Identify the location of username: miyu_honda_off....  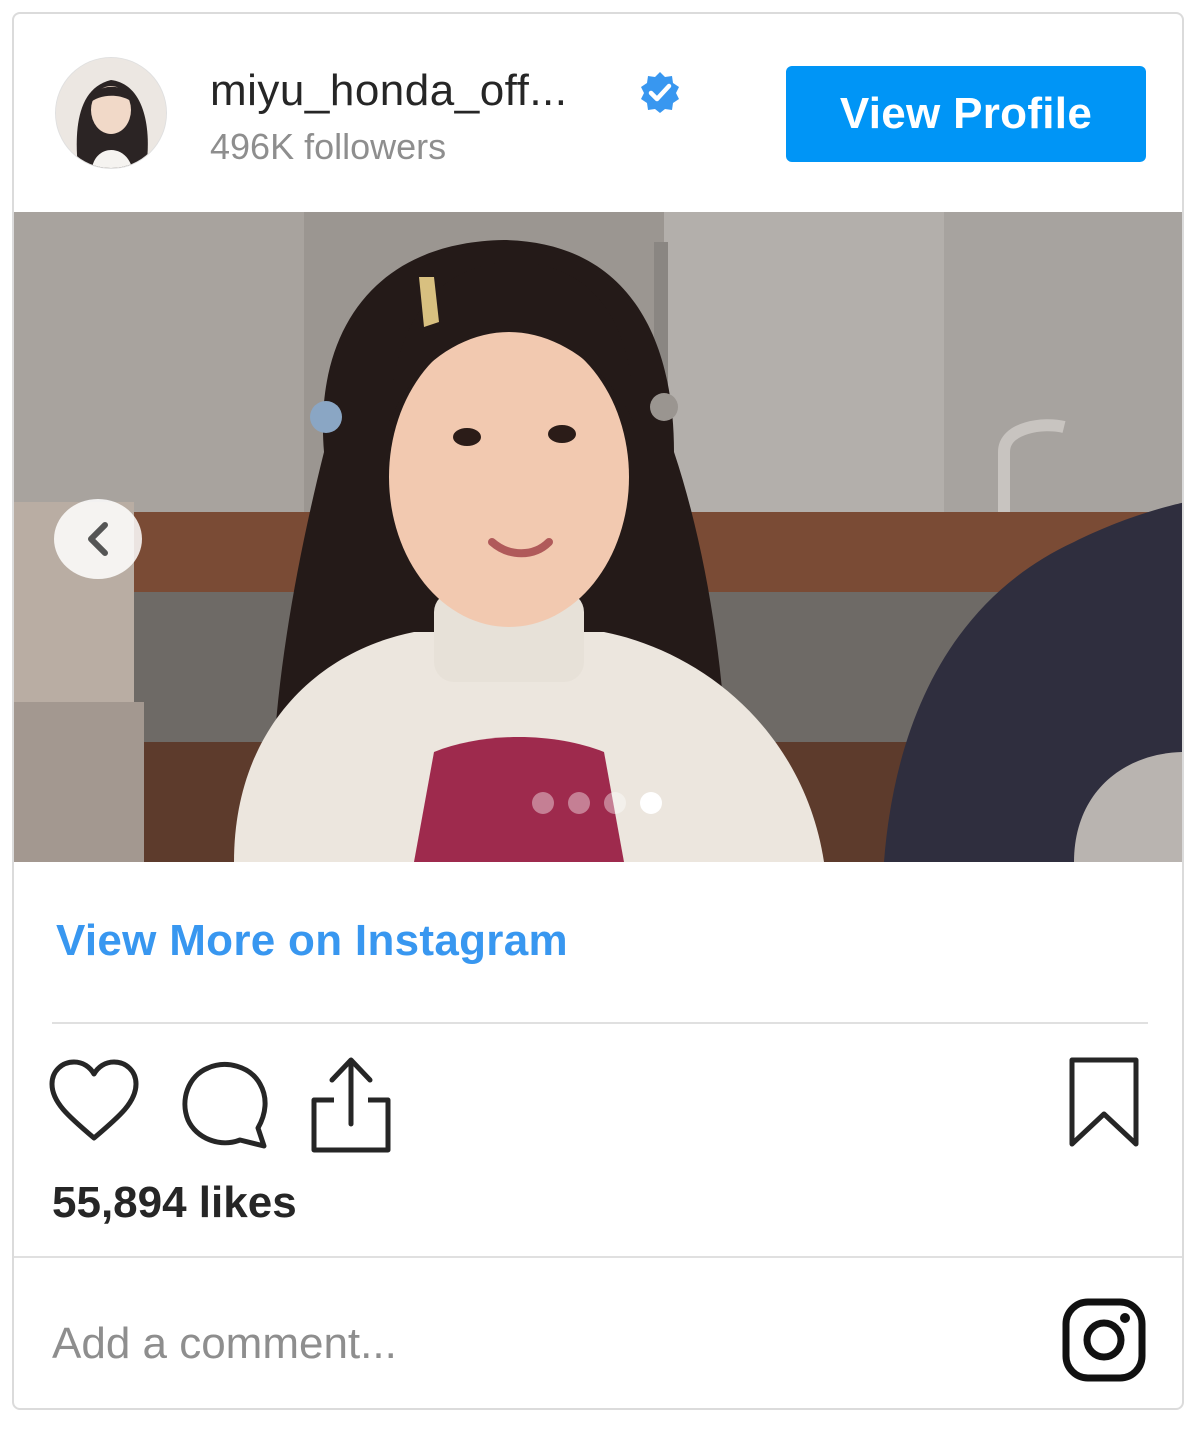
(389, 91).